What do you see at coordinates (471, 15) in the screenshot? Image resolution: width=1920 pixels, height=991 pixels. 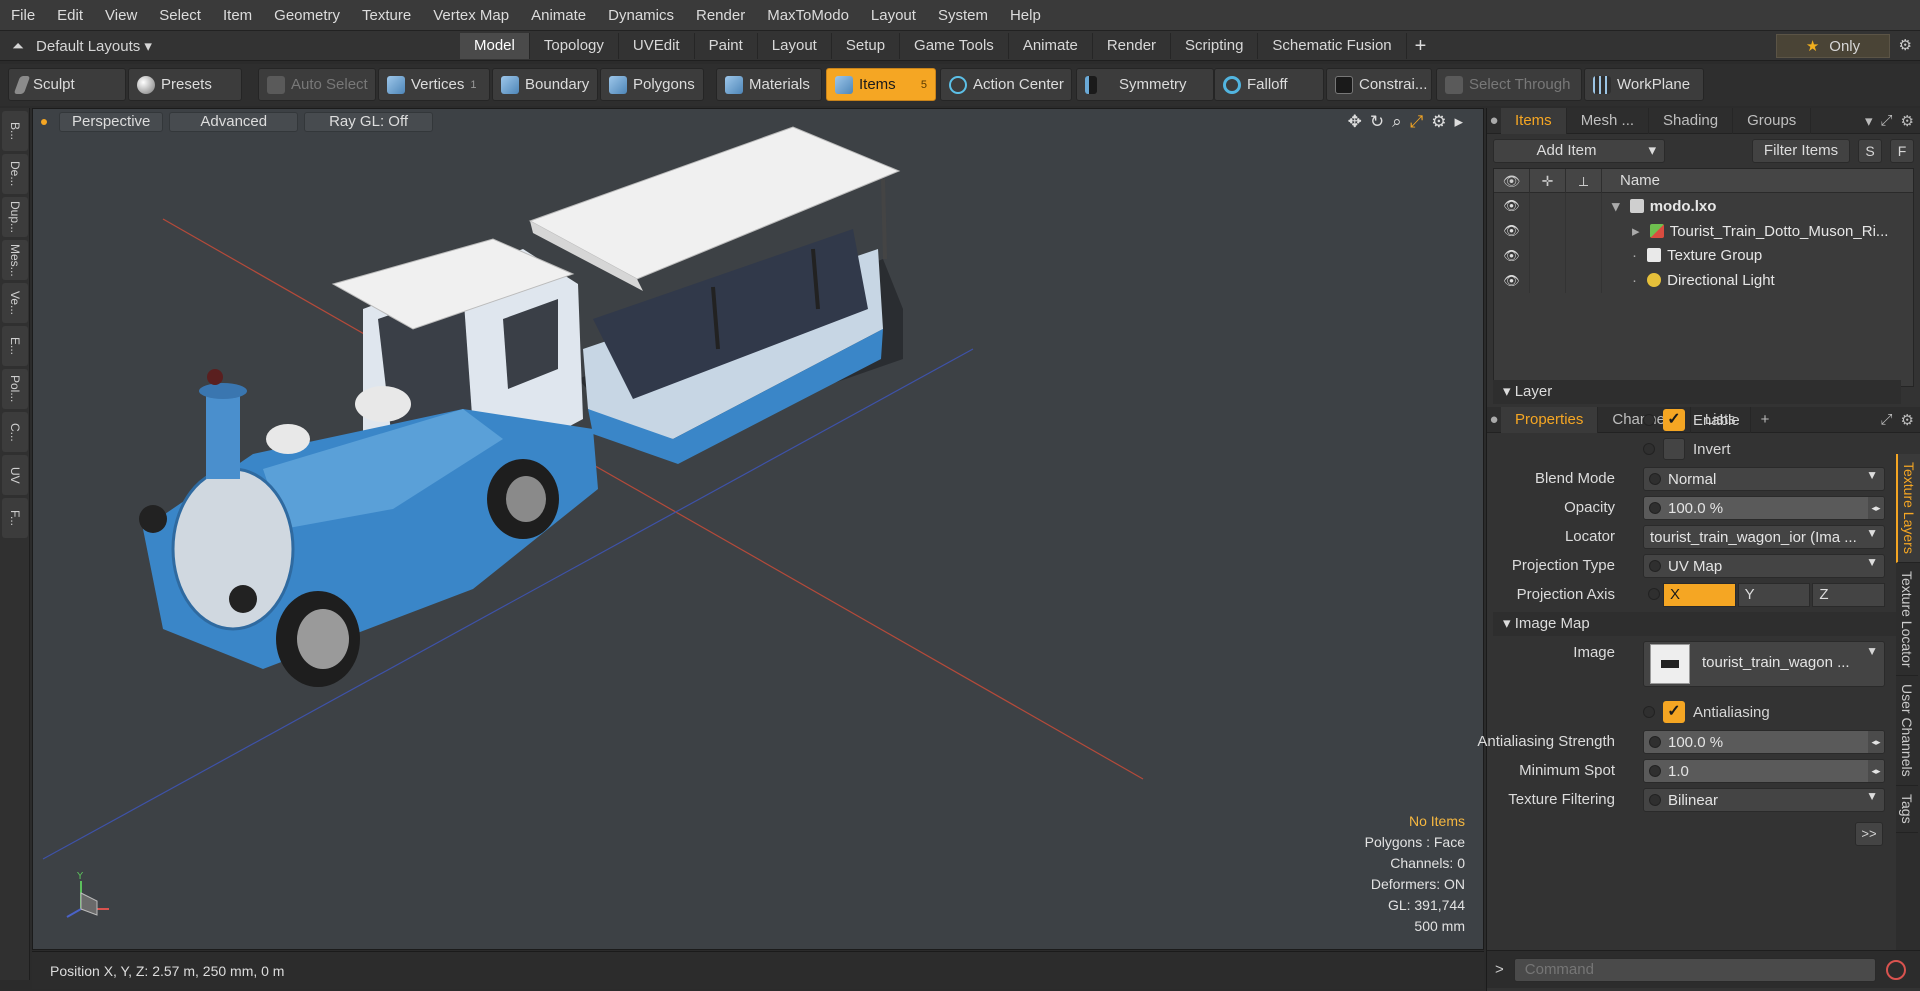 I see `menu-vertex-map: Vertex Map` at bounding box center [471, 15].